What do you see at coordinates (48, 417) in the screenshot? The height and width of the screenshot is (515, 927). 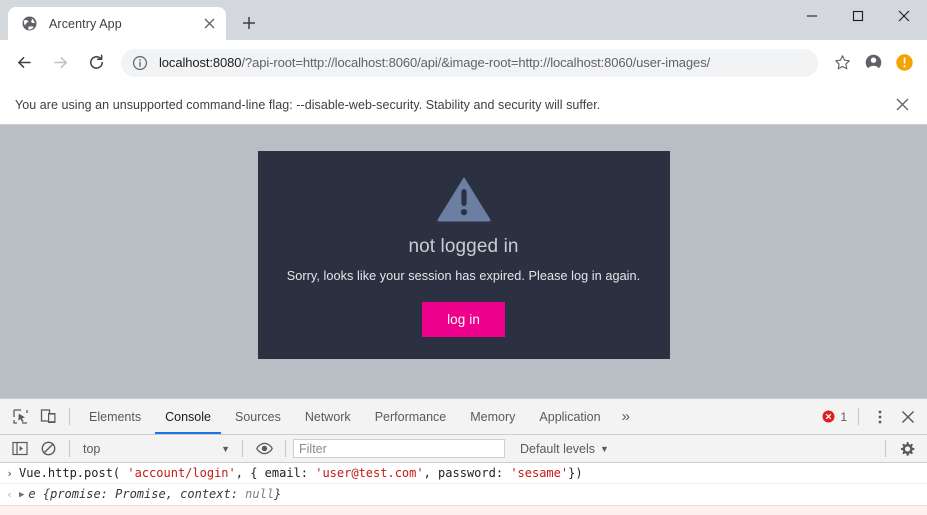 I see `device-toolbar-icon` at bounding box center [48, 417].